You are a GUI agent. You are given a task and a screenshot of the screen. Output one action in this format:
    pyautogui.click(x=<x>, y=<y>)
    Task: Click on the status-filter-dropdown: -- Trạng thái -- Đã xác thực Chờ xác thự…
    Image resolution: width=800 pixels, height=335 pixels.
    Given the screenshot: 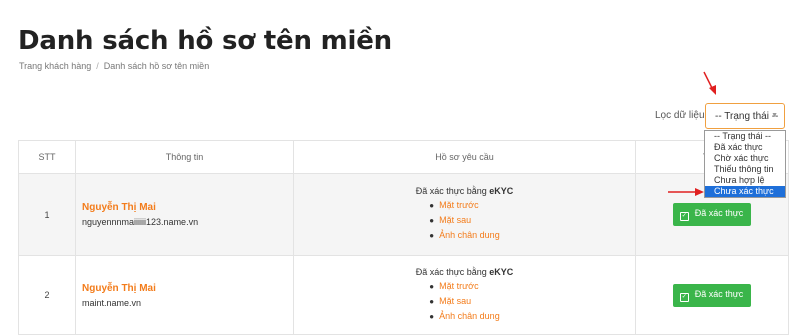 What is the action you would take?
    pyautogui.click(x=745, y=164)
    